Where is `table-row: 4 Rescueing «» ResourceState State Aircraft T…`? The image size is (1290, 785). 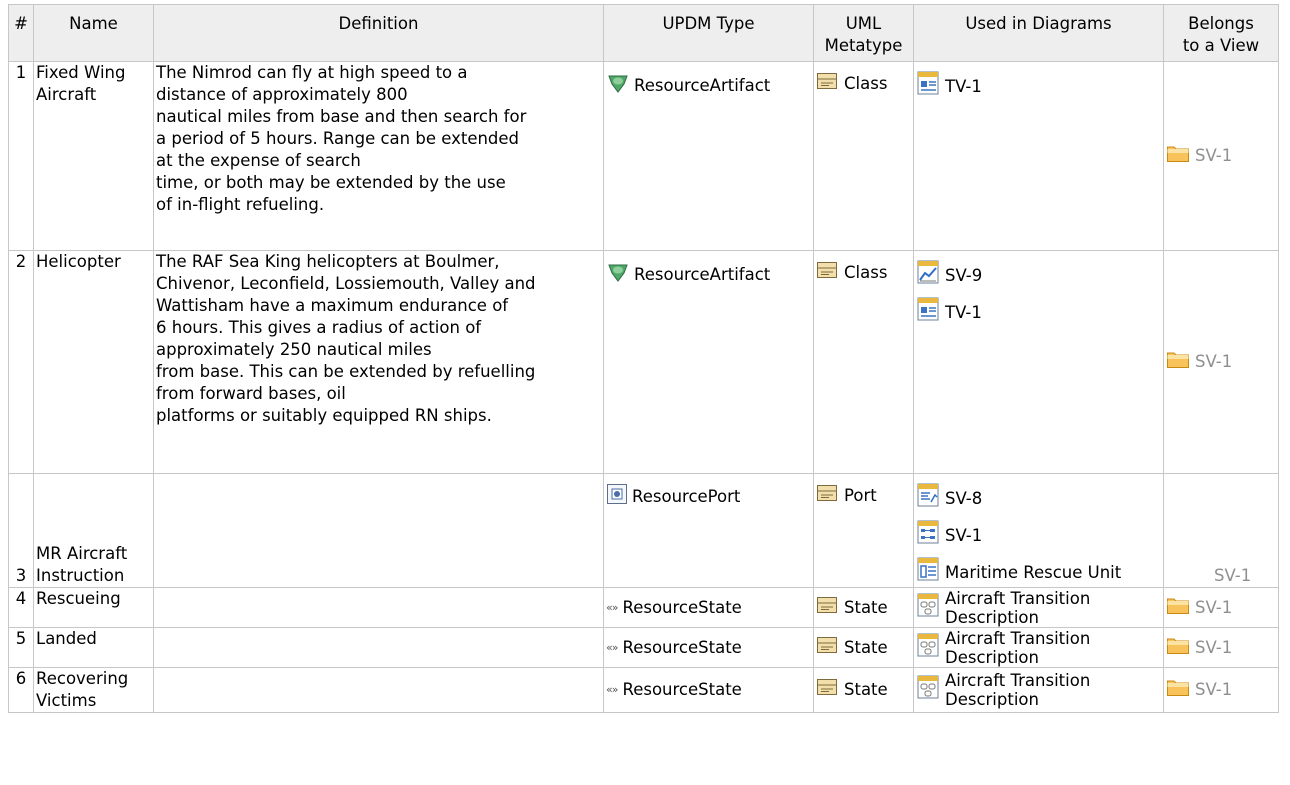 table-row: 4 Rescueing «» ResourceState State Aircraft T… is located at coordinates (643, 607).